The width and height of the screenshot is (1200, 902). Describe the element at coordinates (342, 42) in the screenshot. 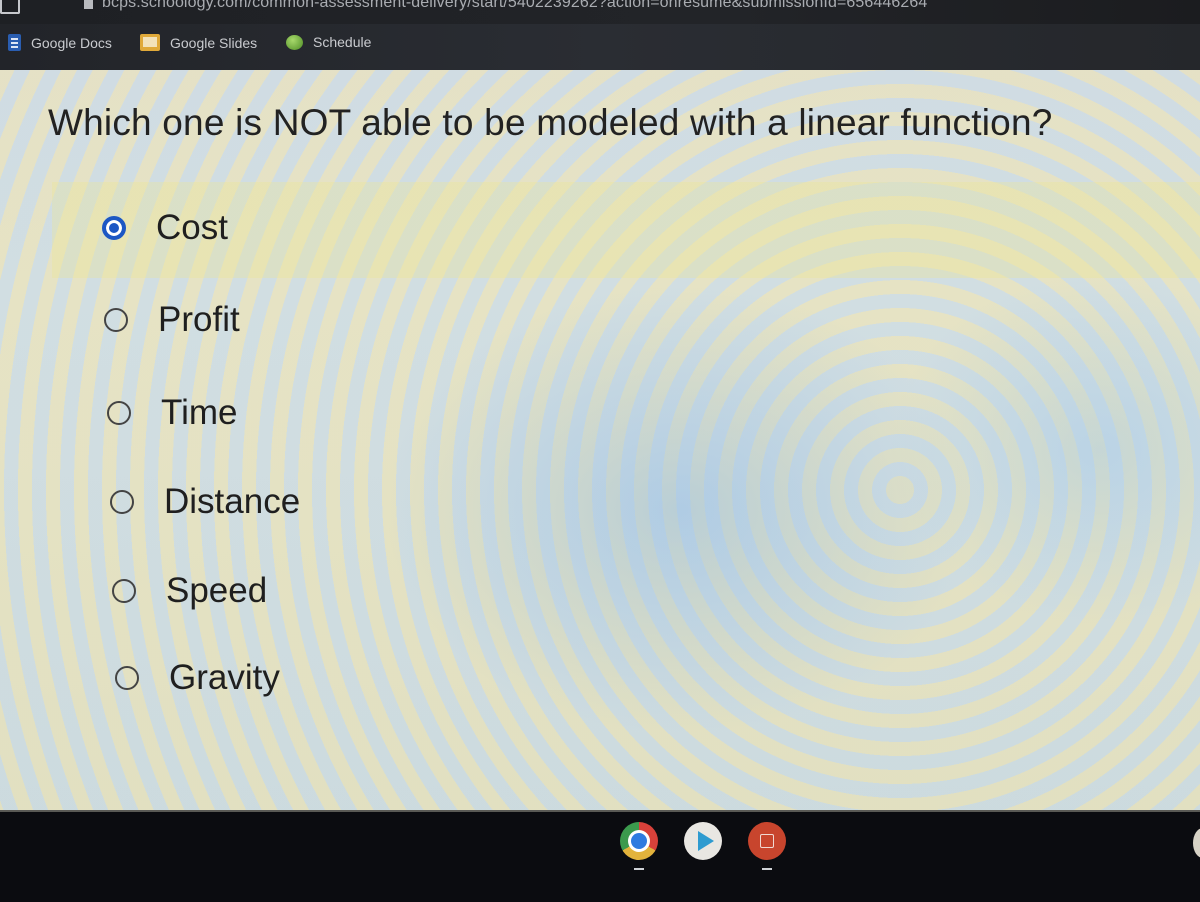

I see `bookmark-label: Schedule` at that location.